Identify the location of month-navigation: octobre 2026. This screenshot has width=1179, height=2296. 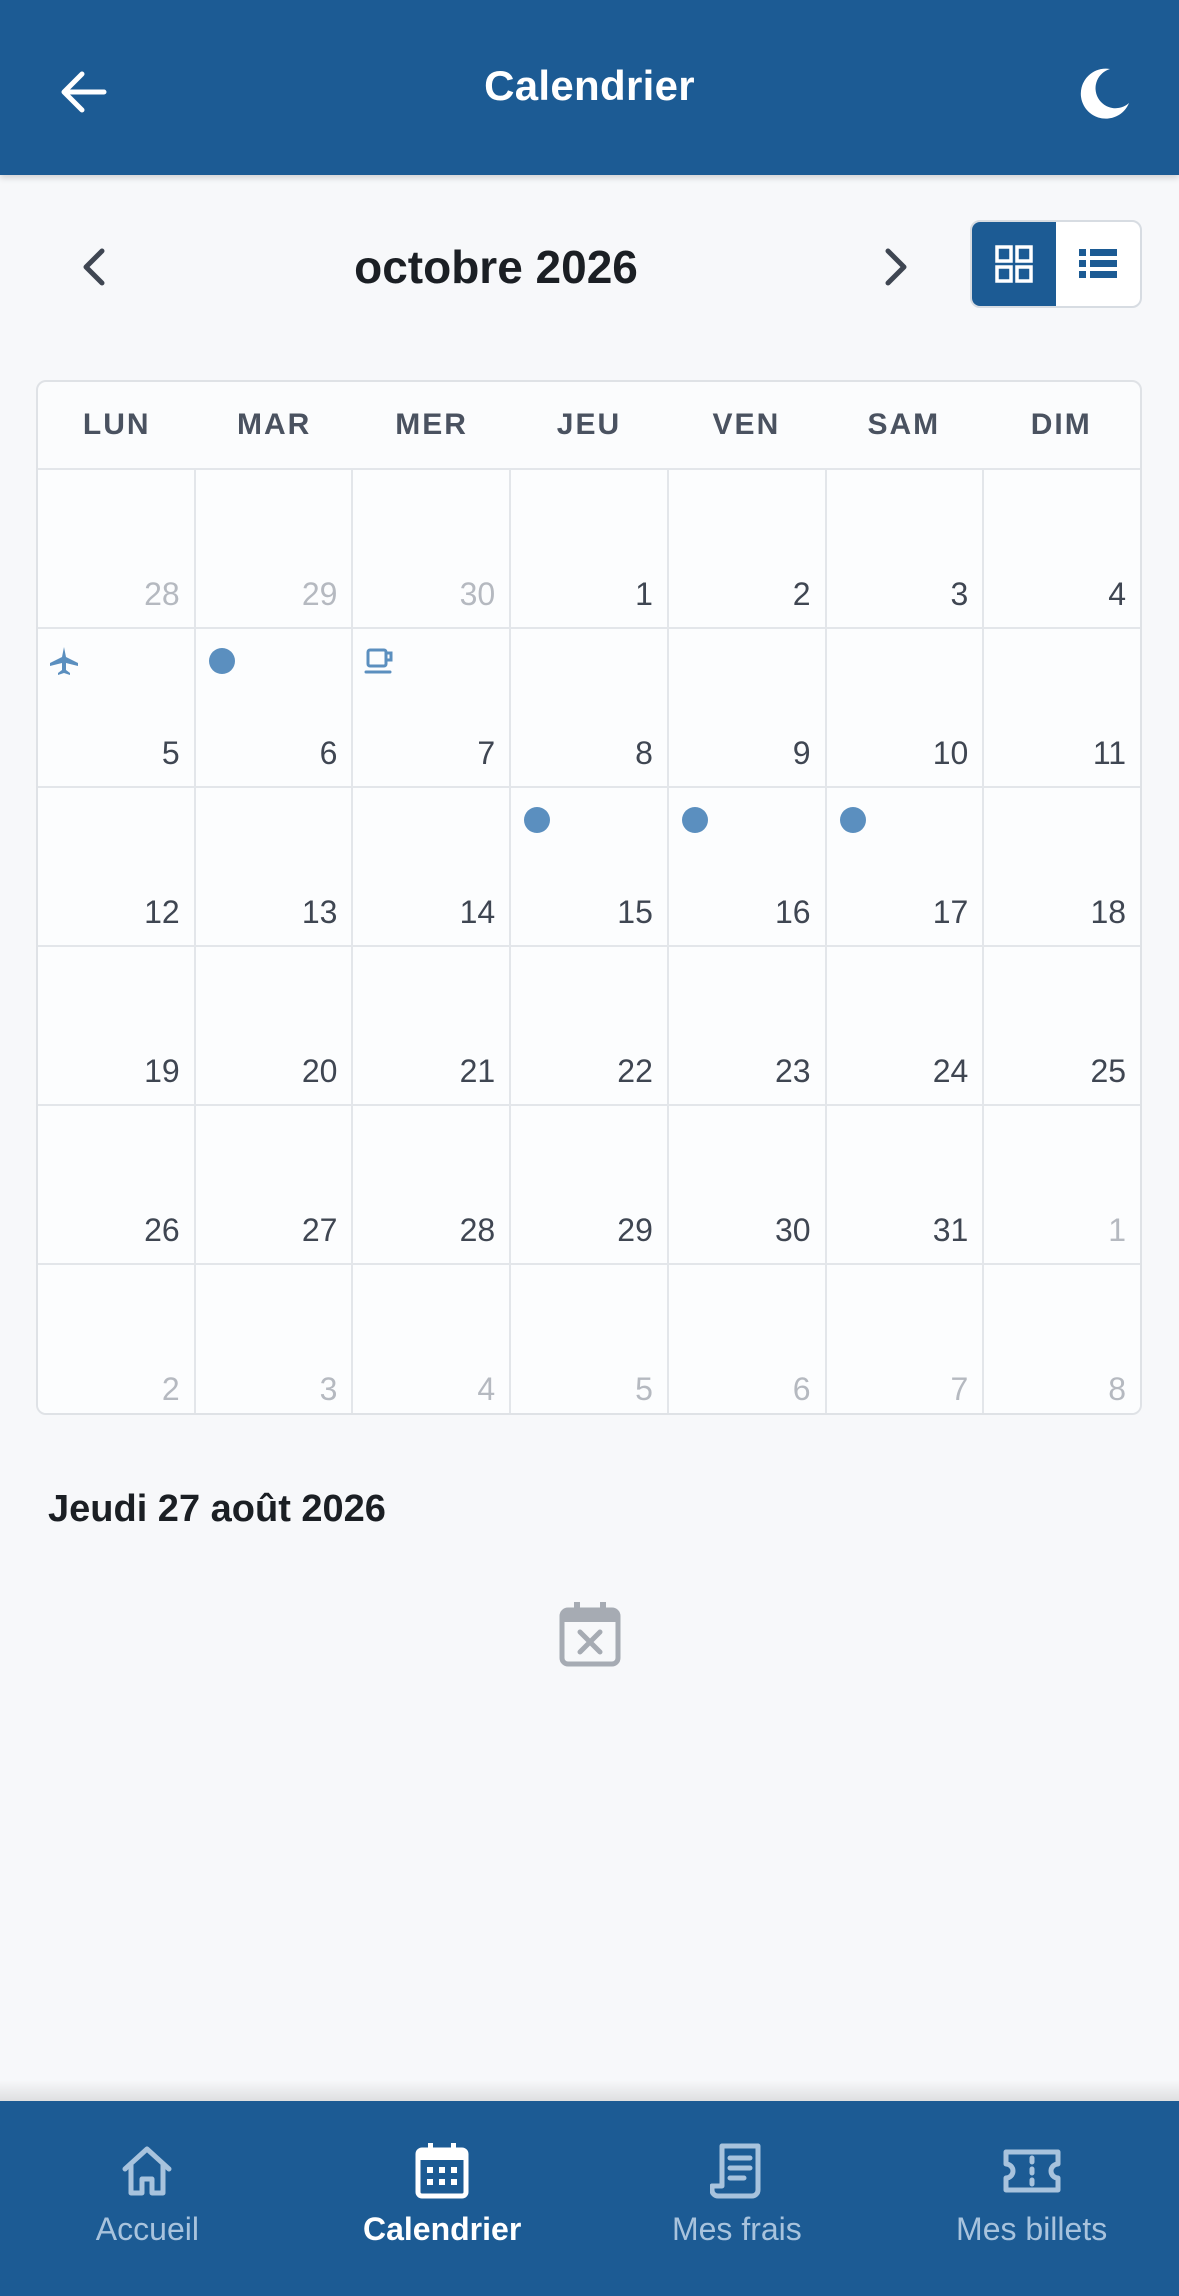
(589, 265).